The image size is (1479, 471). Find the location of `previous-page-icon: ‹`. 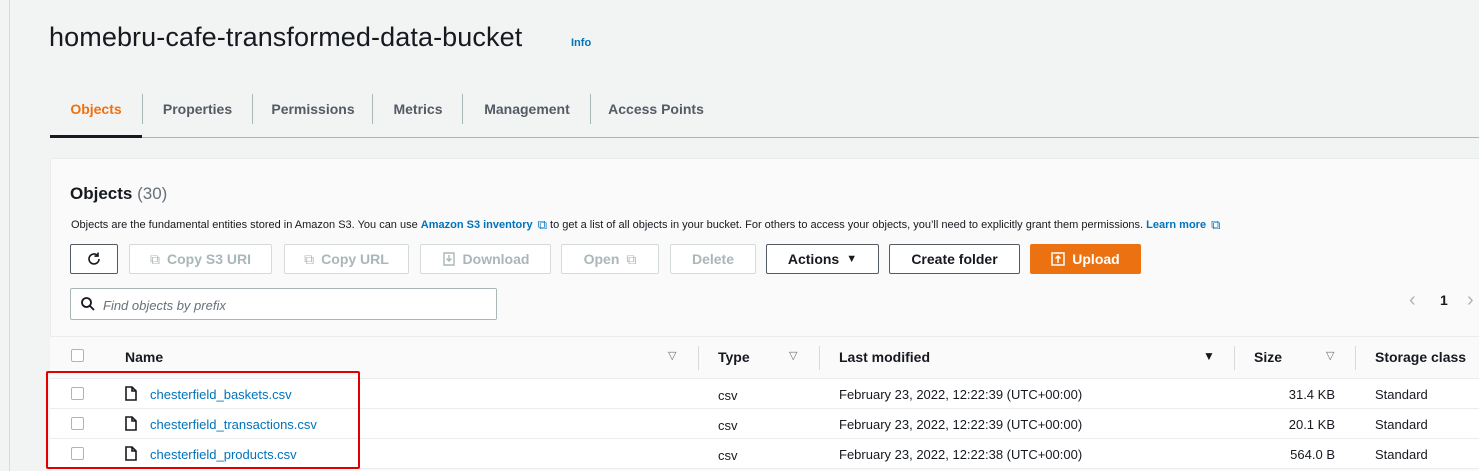

previous-page-icon: ‹ is located at coordinates (1412, 300).